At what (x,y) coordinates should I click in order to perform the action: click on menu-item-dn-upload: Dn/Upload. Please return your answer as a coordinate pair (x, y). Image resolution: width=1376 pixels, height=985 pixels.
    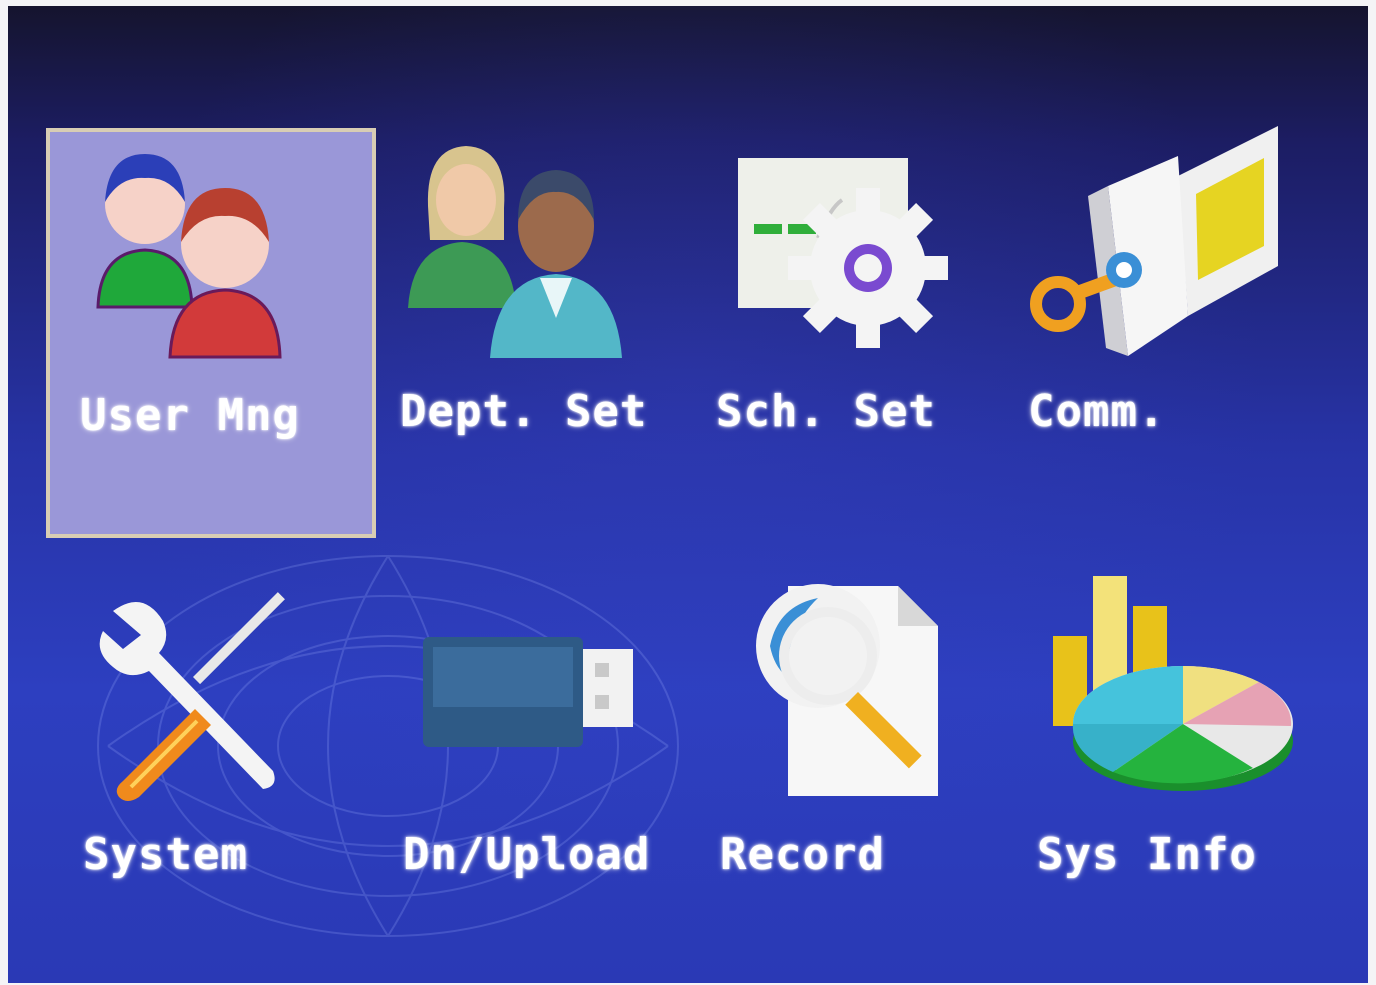
    Looking at the image, I should click on (548, 787).